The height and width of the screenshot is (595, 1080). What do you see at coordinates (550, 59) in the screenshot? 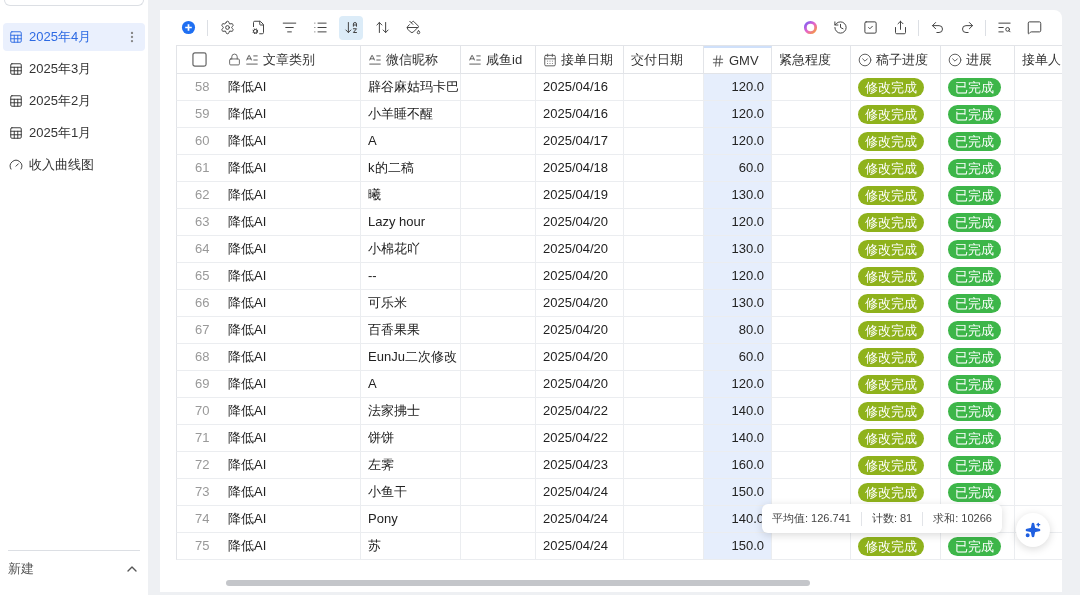
I see `calendar-icon` at bounding box center [550, 59].